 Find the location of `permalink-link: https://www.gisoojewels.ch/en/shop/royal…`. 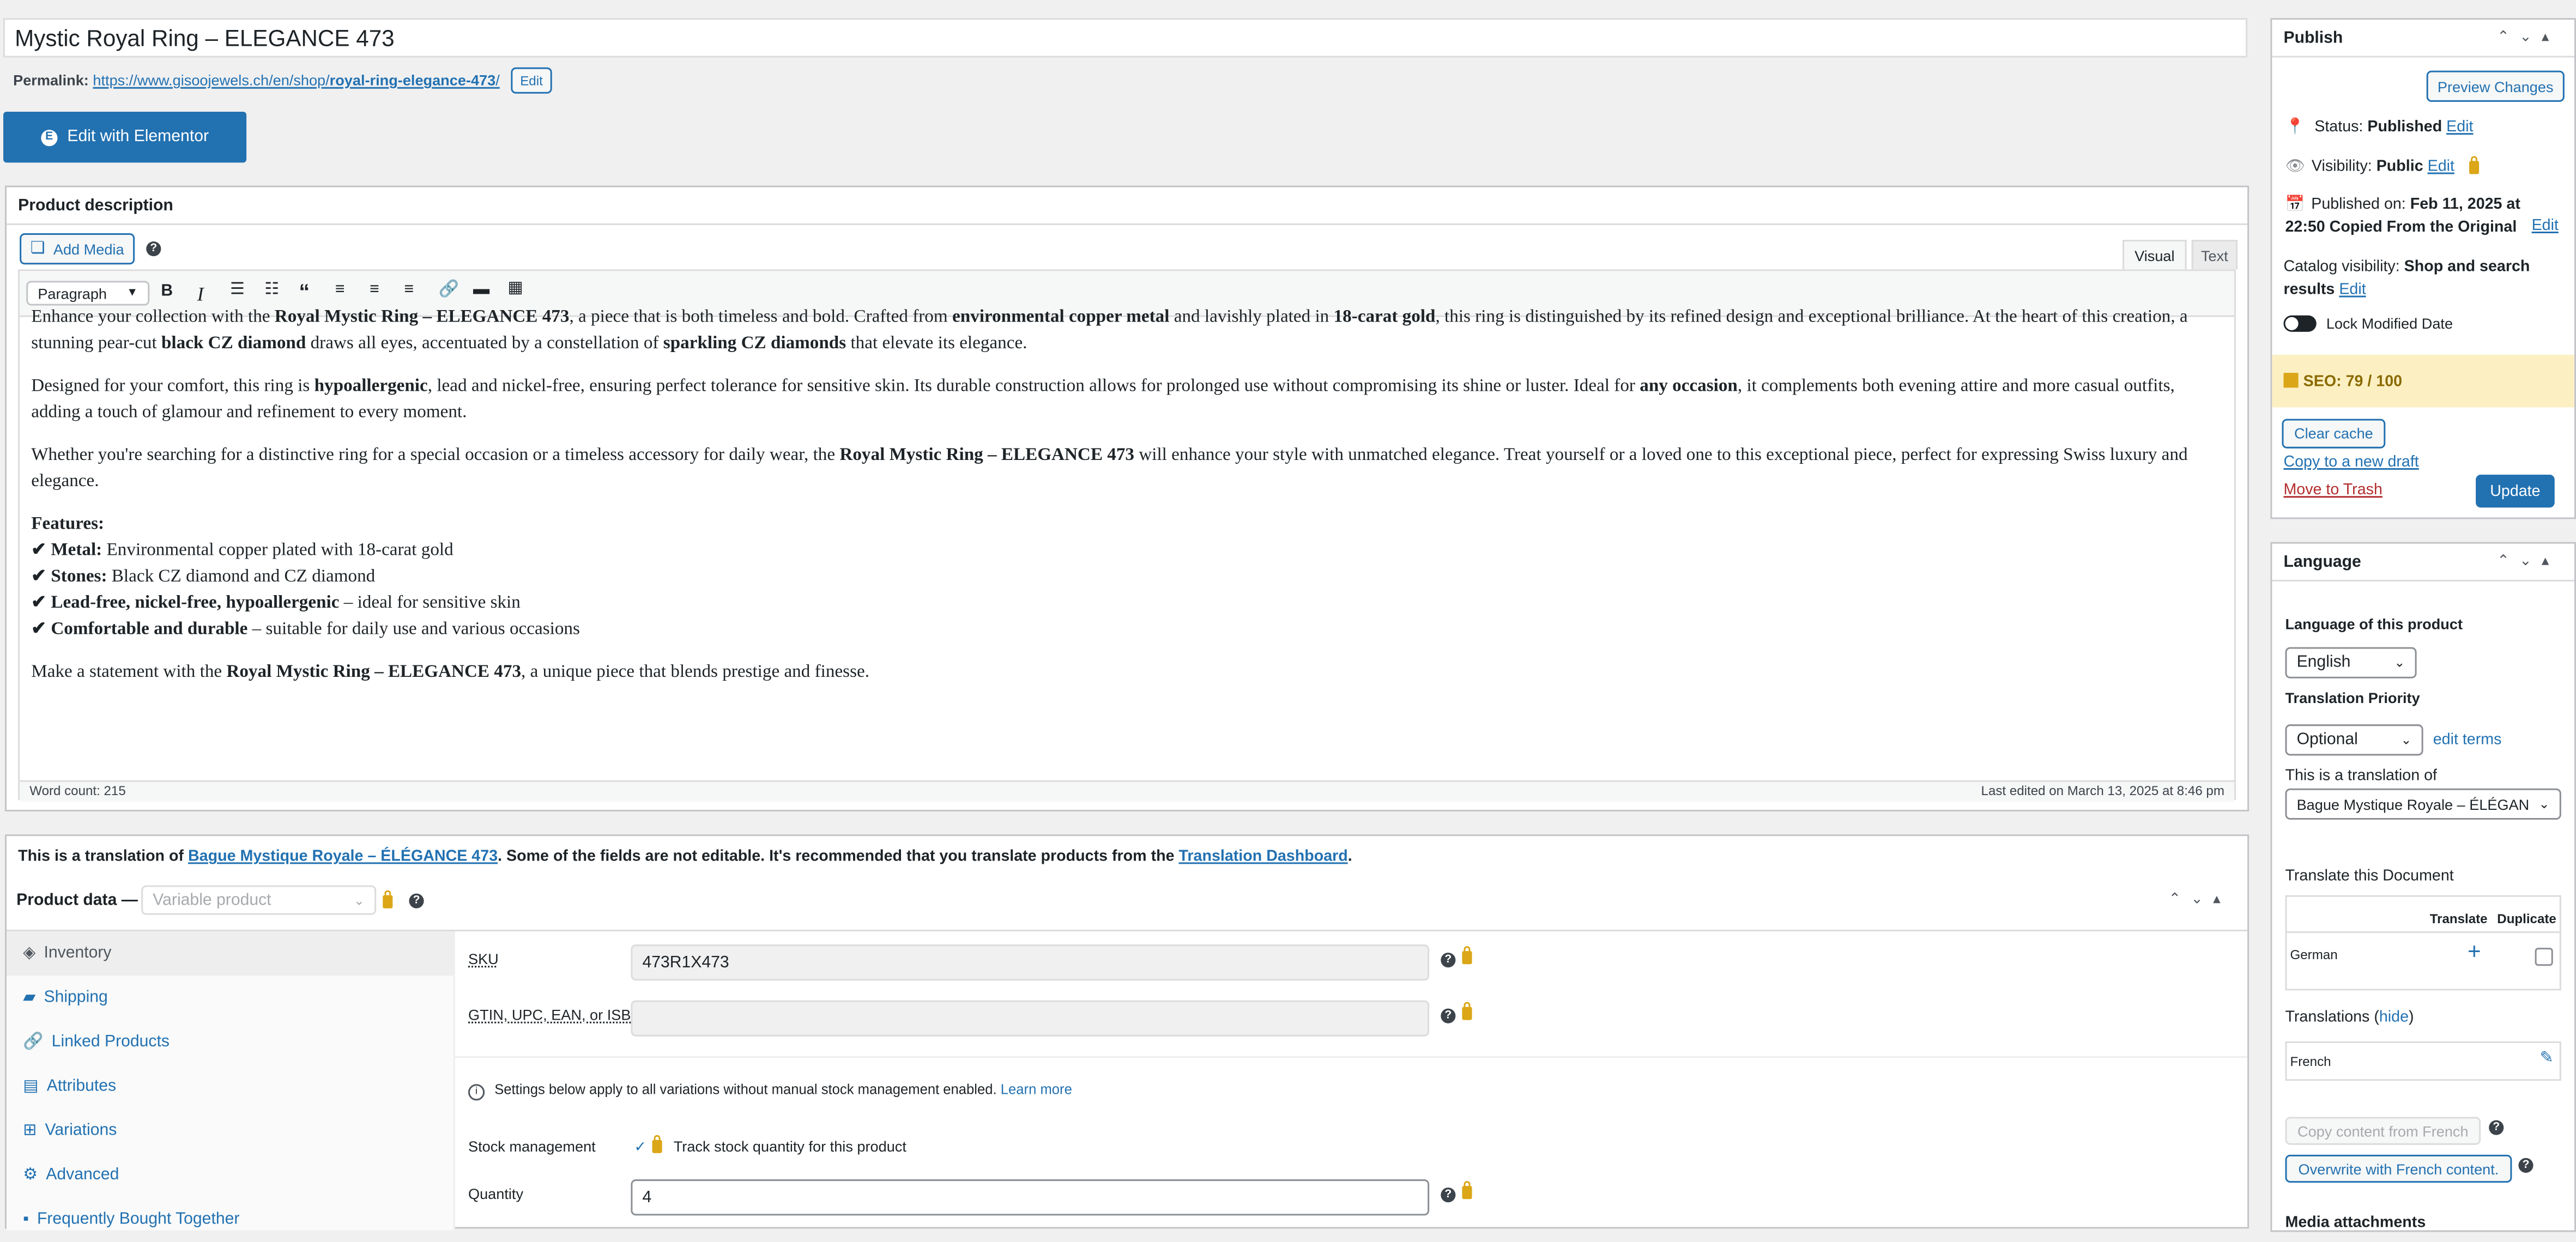

permalink-link: https://www.gisoojewels.ch/en/shop/royal… is located at coordinates (296, 80).